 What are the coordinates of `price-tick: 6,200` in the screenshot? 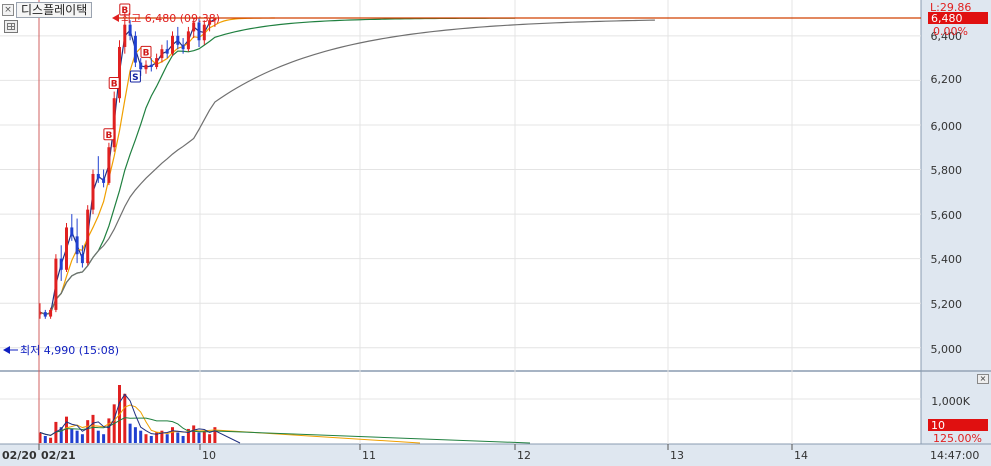 It's located at (947, 79).